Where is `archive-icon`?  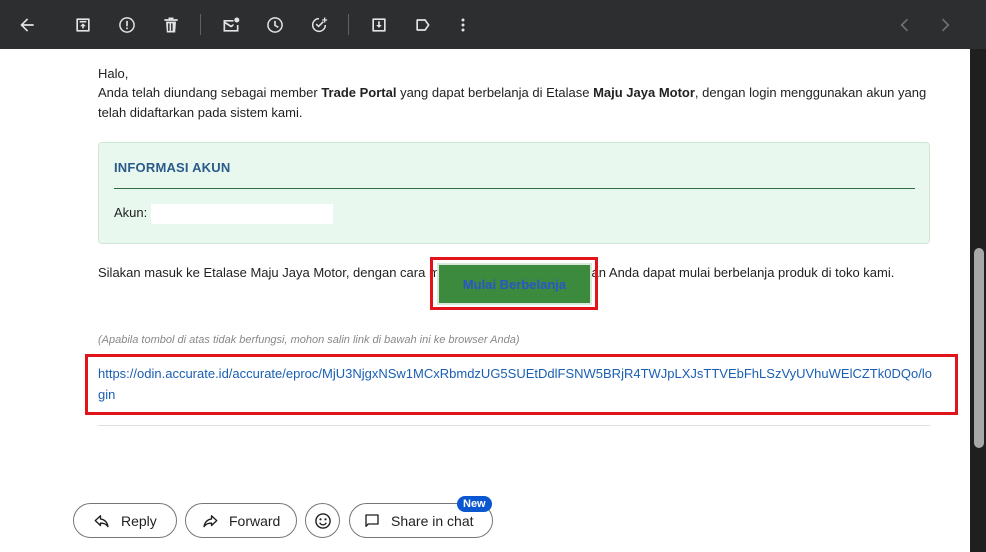 archive-icon is located at coordinates (83, 25).